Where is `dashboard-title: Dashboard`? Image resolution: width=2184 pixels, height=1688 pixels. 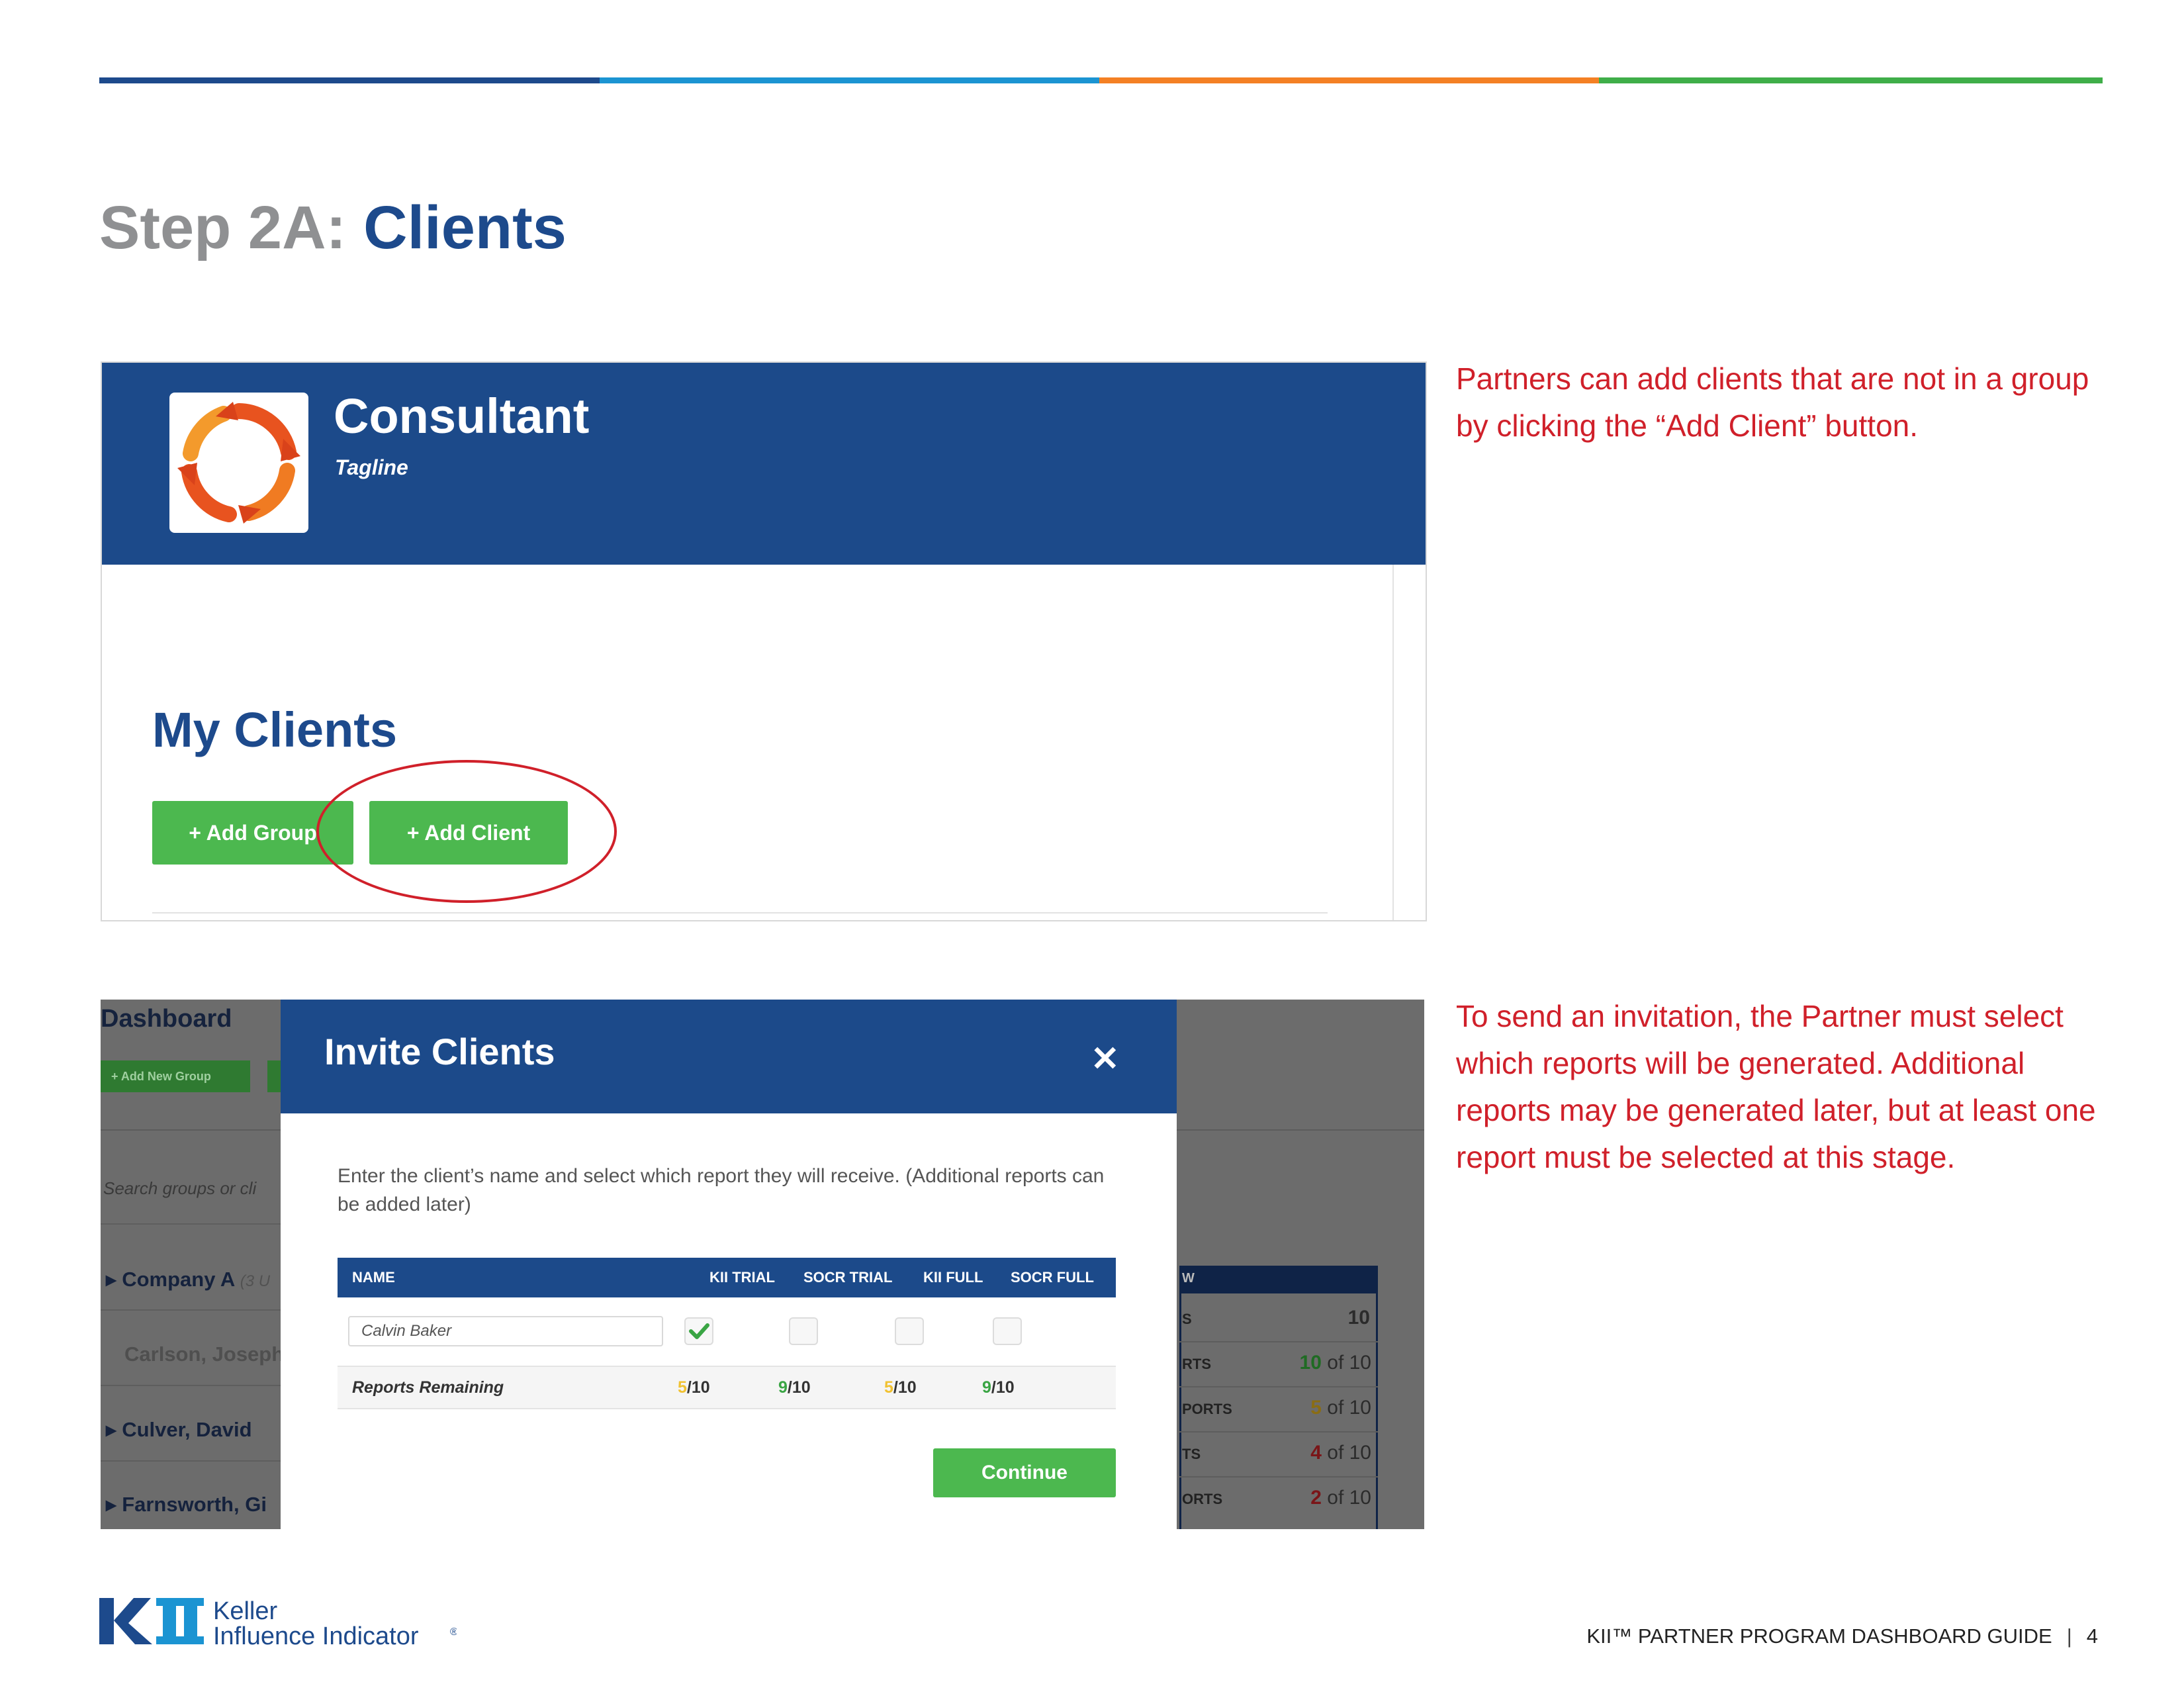
dashboard-title: Dashboard is located at coordinates (167, 1019).